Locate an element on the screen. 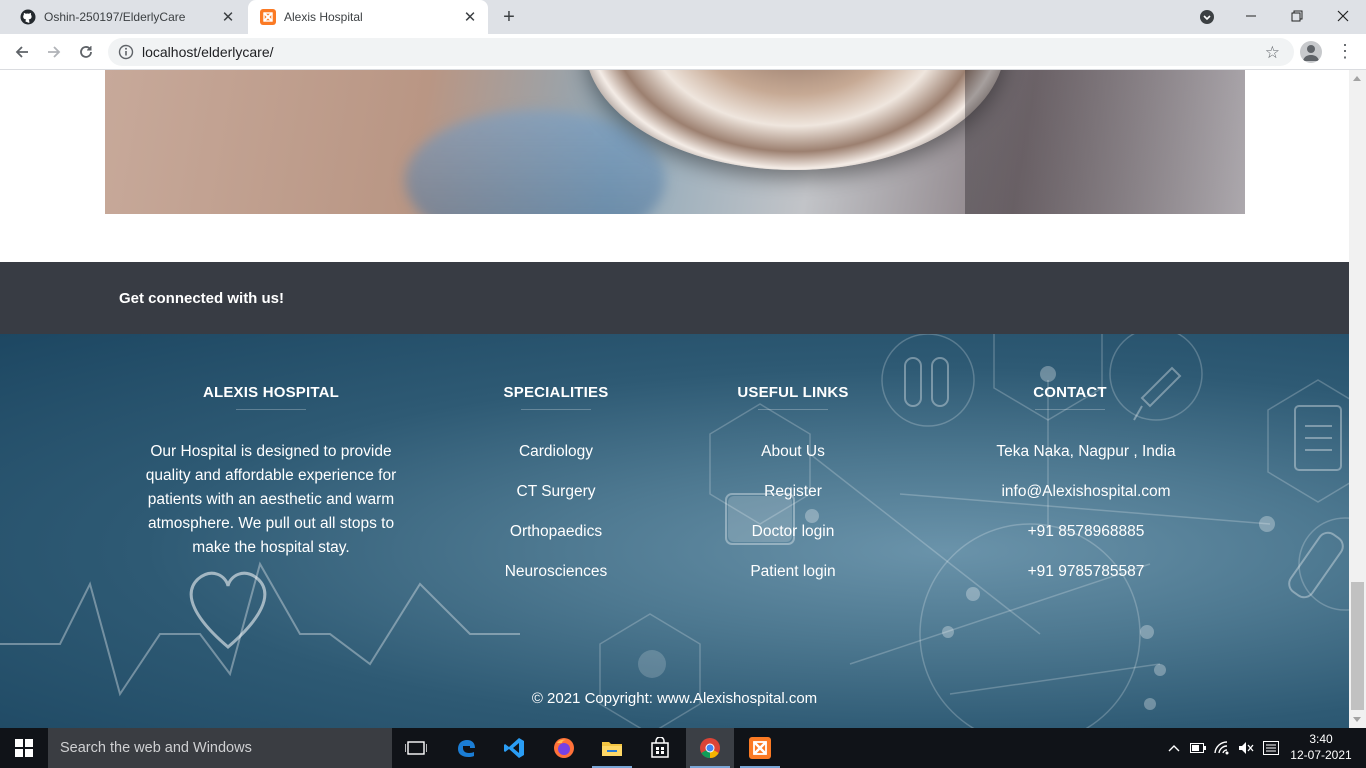  store-icon is located at coordinates (660, 747).